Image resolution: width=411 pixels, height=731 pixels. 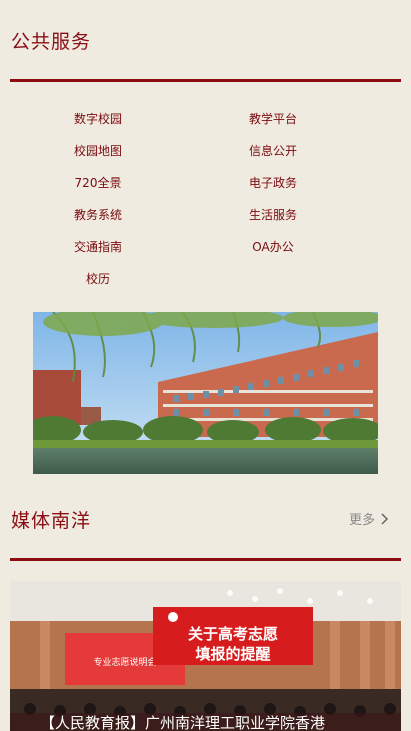 I want to click on more-link: 更多, so click(x=369, y=518).